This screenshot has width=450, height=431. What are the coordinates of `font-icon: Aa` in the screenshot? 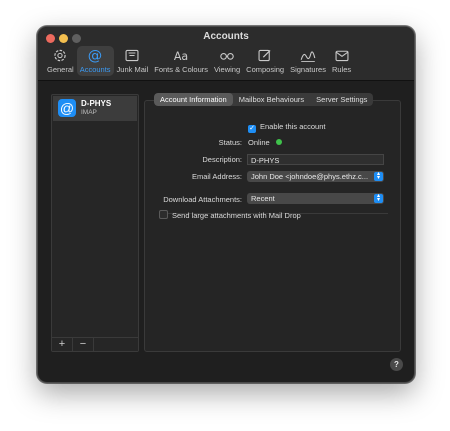 It's located at (181, 56).